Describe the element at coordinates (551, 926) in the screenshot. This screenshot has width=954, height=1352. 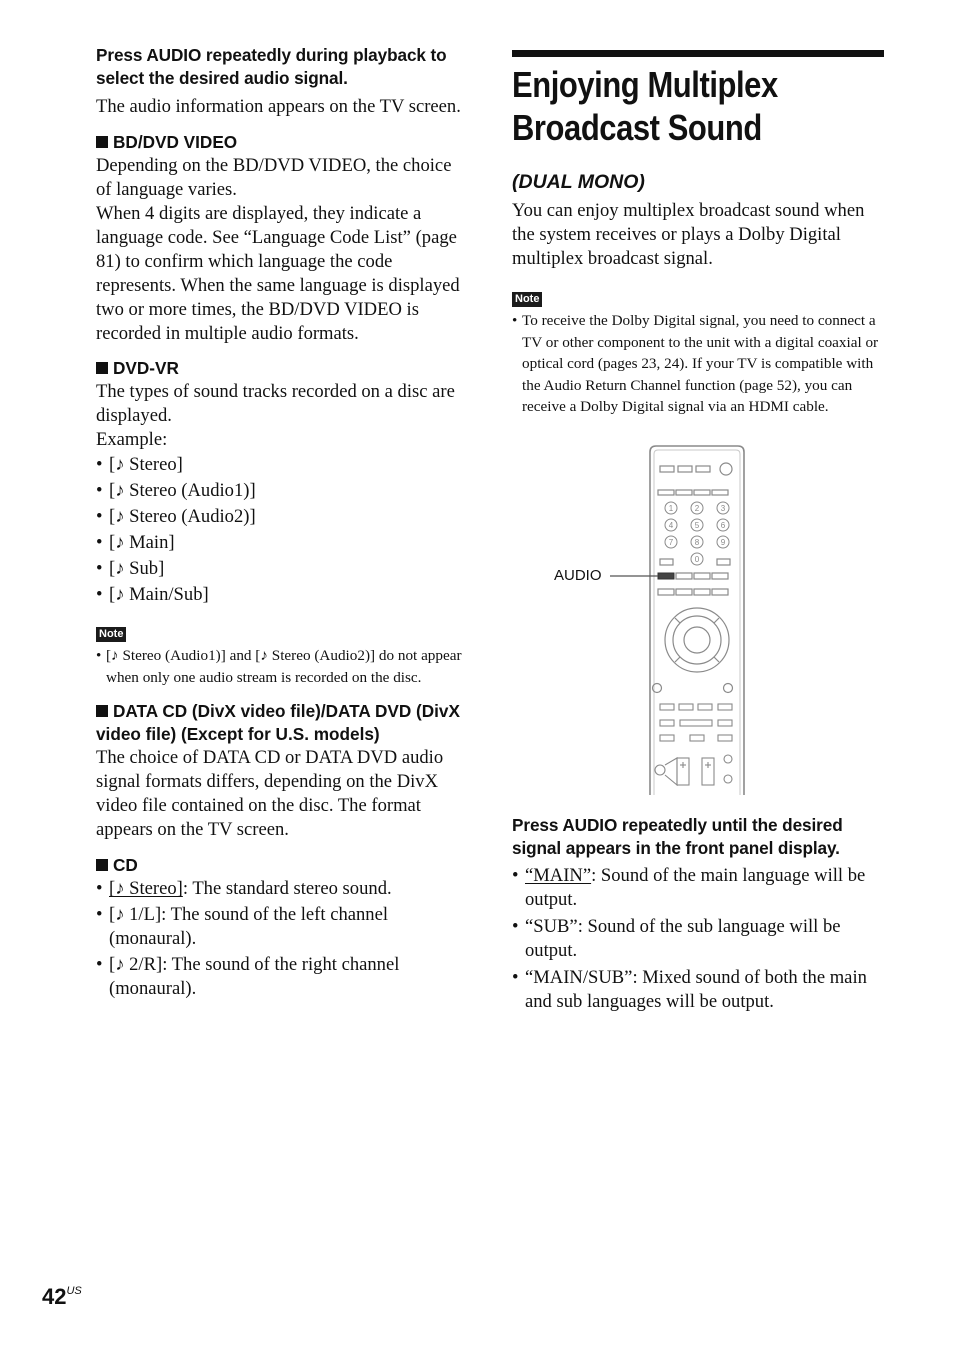
I see `option-term: “SUB”` at that location.